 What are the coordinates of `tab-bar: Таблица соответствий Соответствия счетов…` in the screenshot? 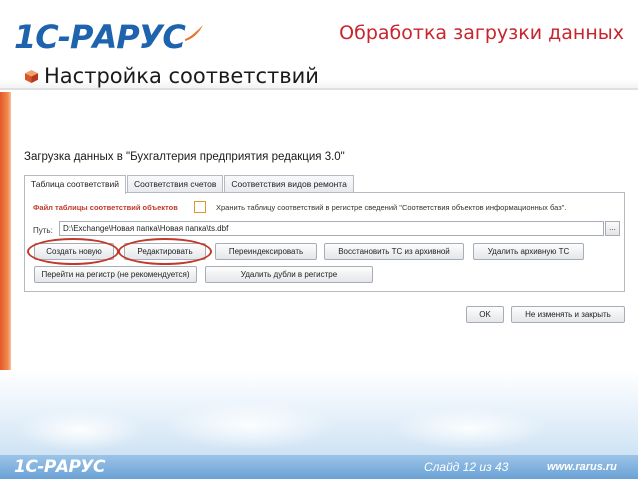 It's located at (189, 184).